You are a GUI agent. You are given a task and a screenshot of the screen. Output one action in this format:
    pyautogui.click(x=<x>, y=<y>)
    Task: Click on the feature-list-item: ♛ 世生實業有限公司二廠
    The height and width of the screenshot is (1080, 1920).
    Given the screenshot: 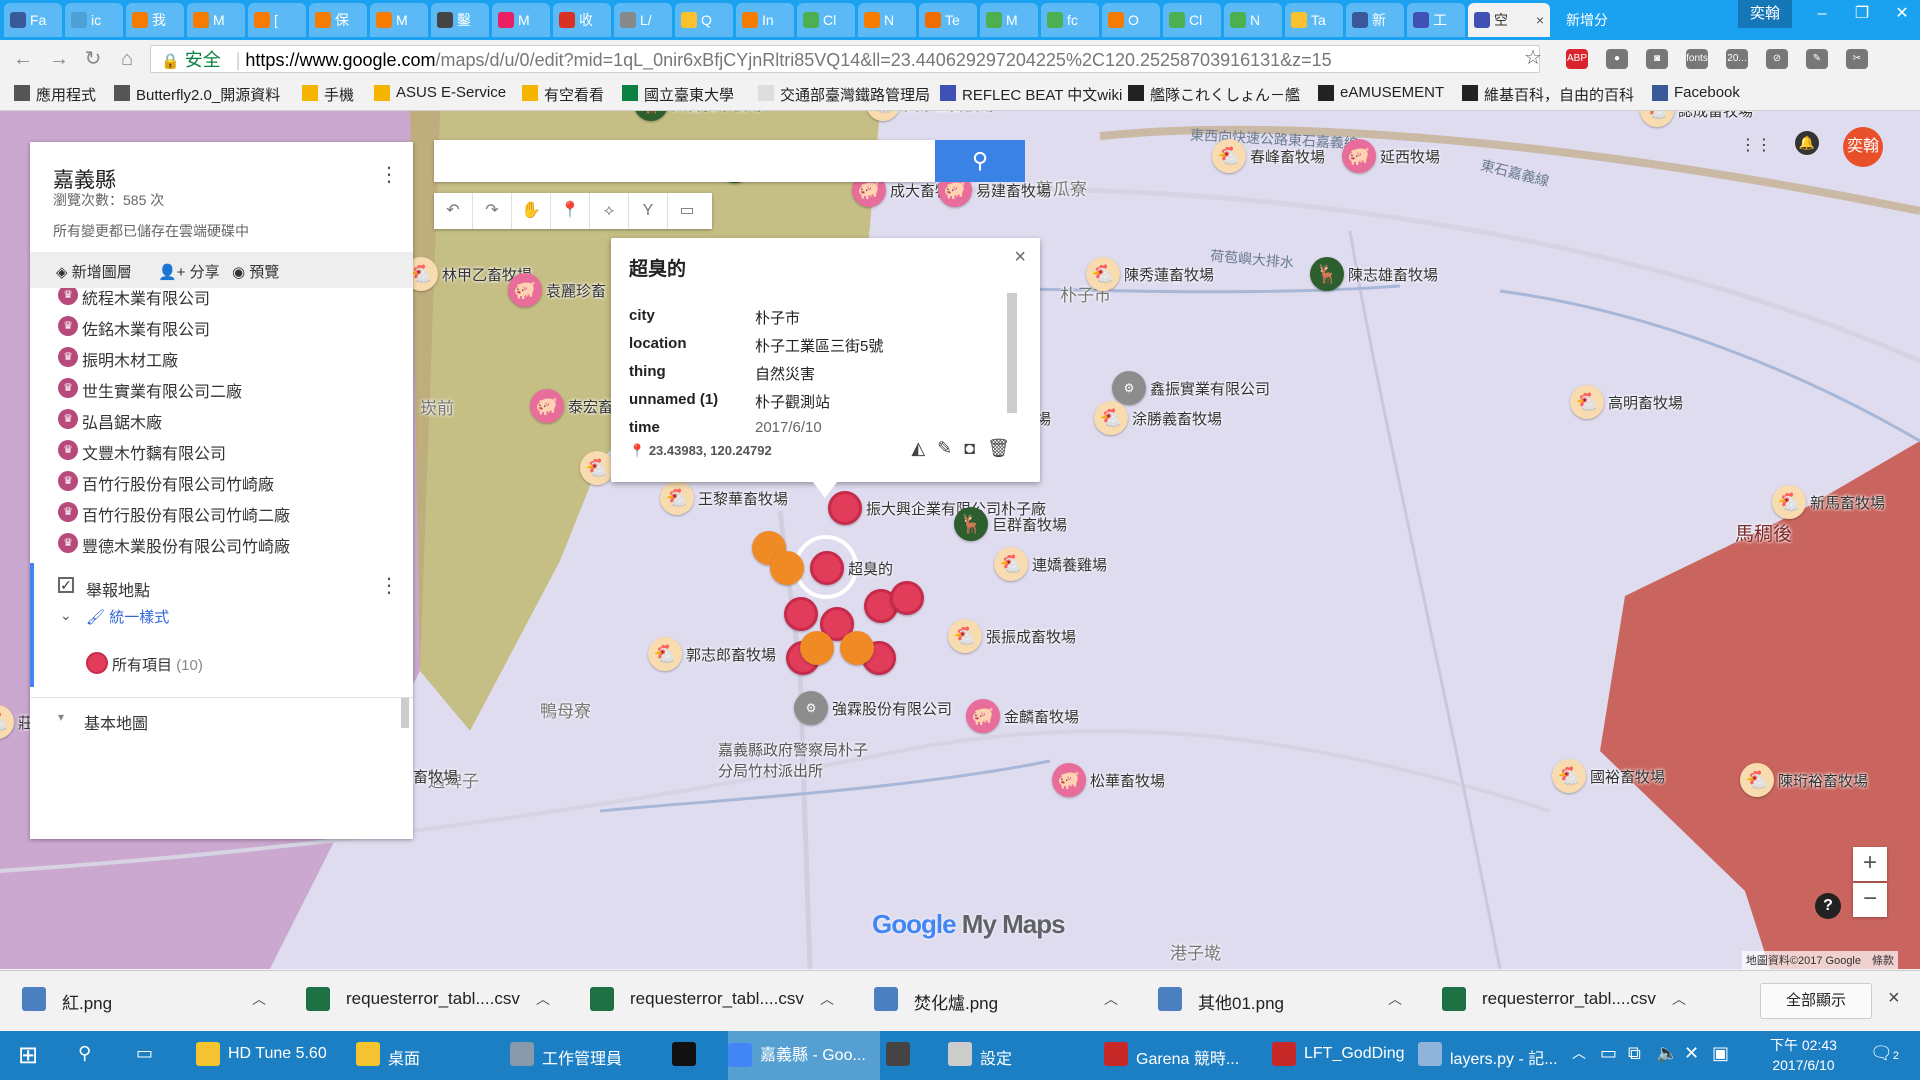 What is the action you would take?
    pyautogui.click(x=150, y=390)
    